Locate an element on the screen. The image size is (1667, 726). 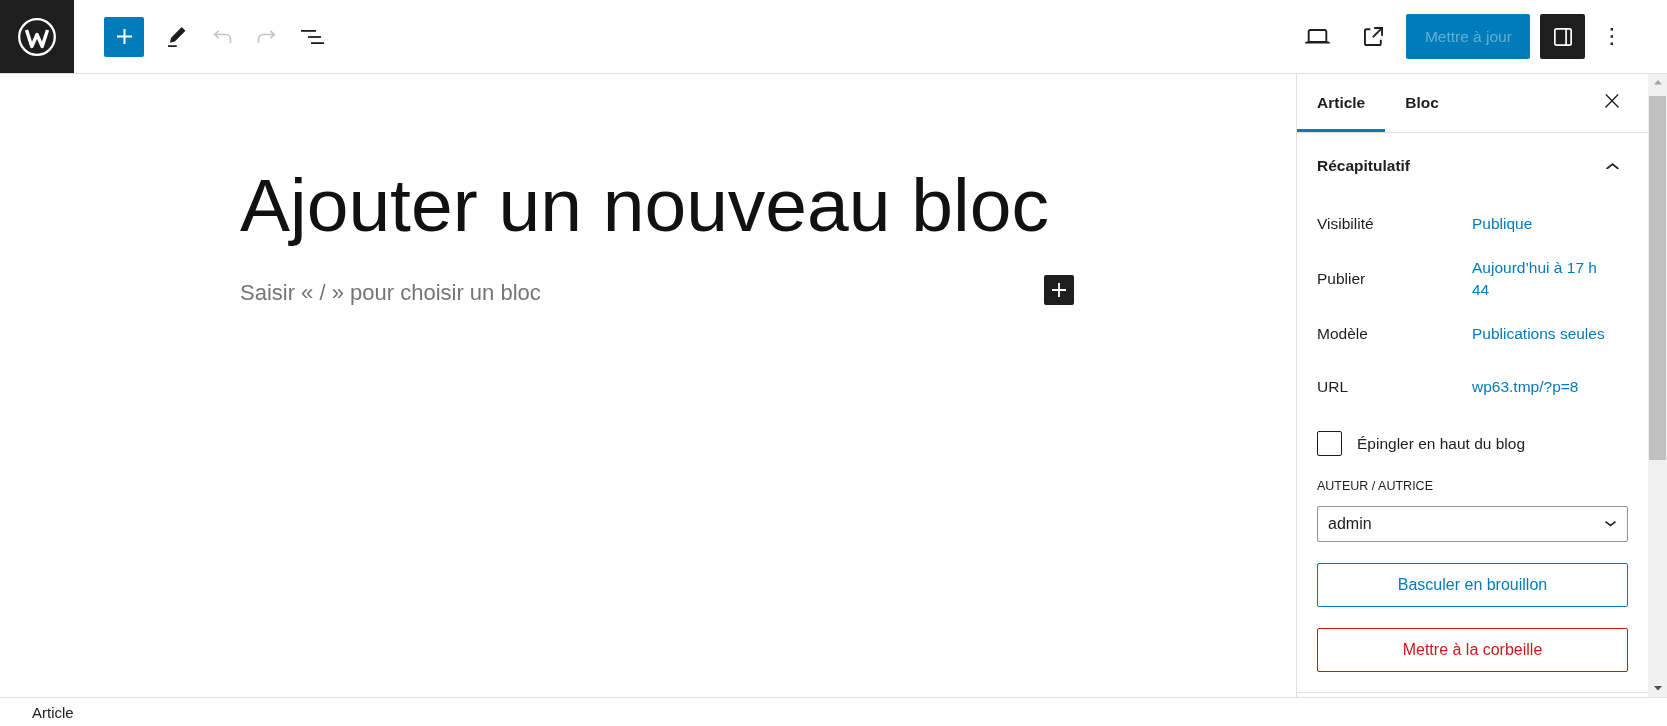
trash-button: Mettre à la corbeille is located at coordinates (1472, 650).